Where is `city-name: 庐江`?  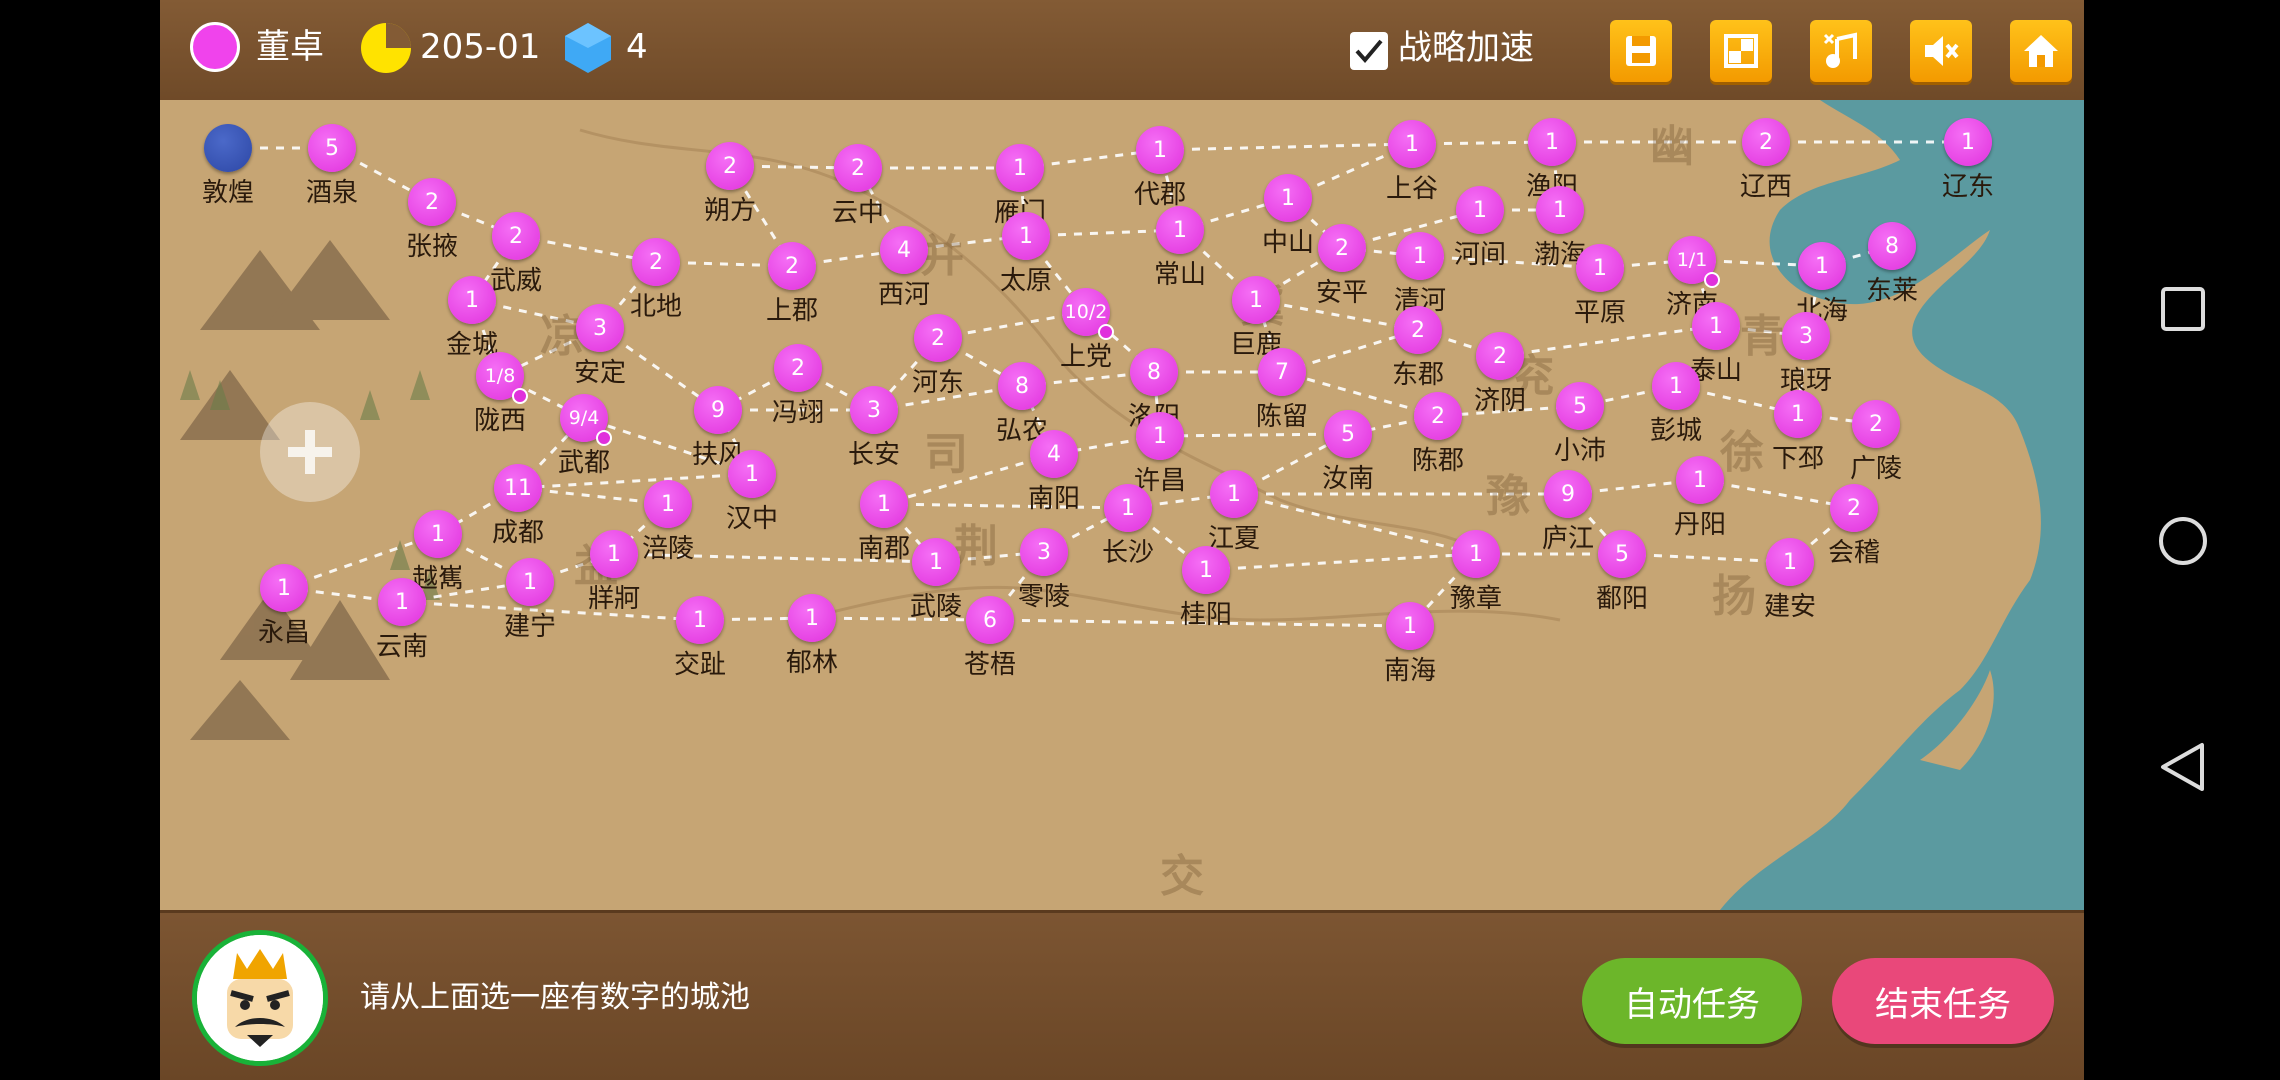
city-name: 庐江 is located at coordinates (1568, 539).